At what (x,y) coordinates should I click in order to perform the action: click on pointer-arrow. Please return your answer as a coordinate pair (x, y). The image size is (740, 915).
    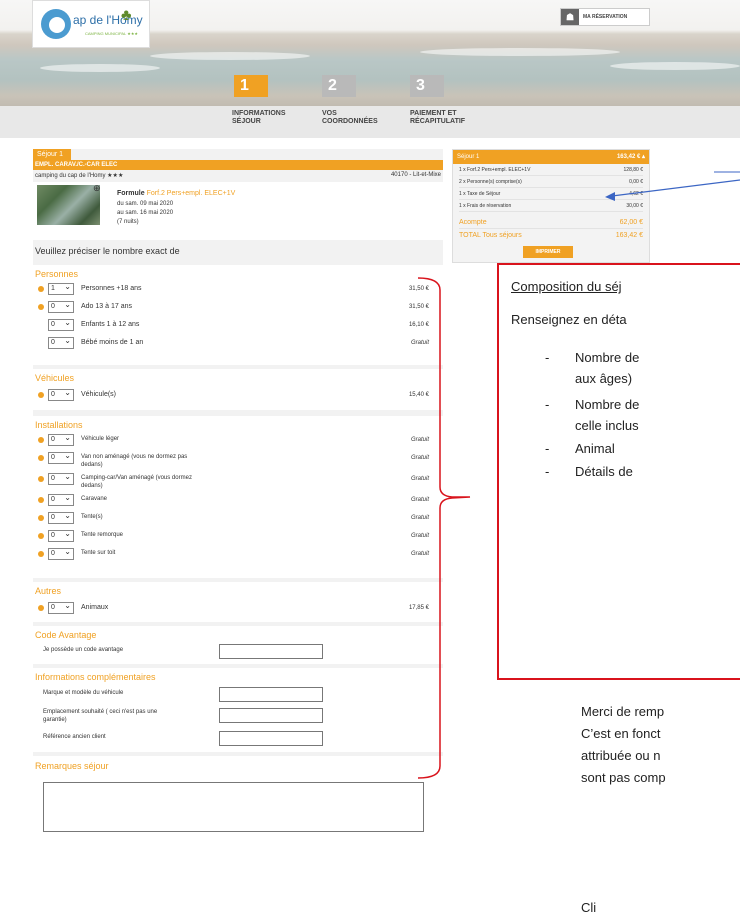
    Looking at the image, I should click on (675, 188).